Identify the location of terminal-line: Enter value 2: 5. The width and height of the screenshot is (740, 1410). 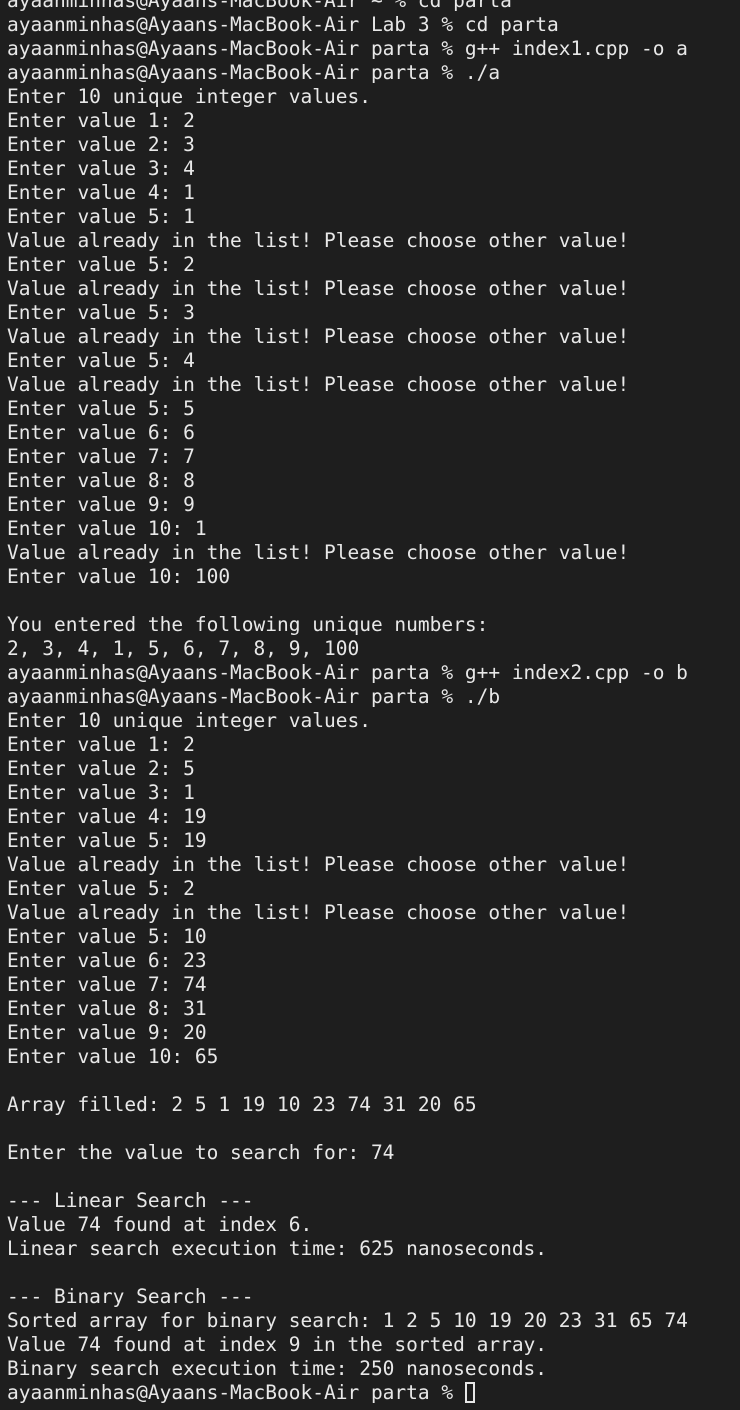
(101, 768).